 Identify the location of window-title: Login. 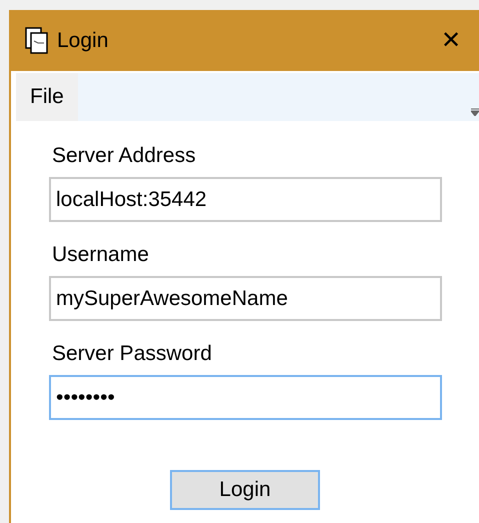
(82, 41).